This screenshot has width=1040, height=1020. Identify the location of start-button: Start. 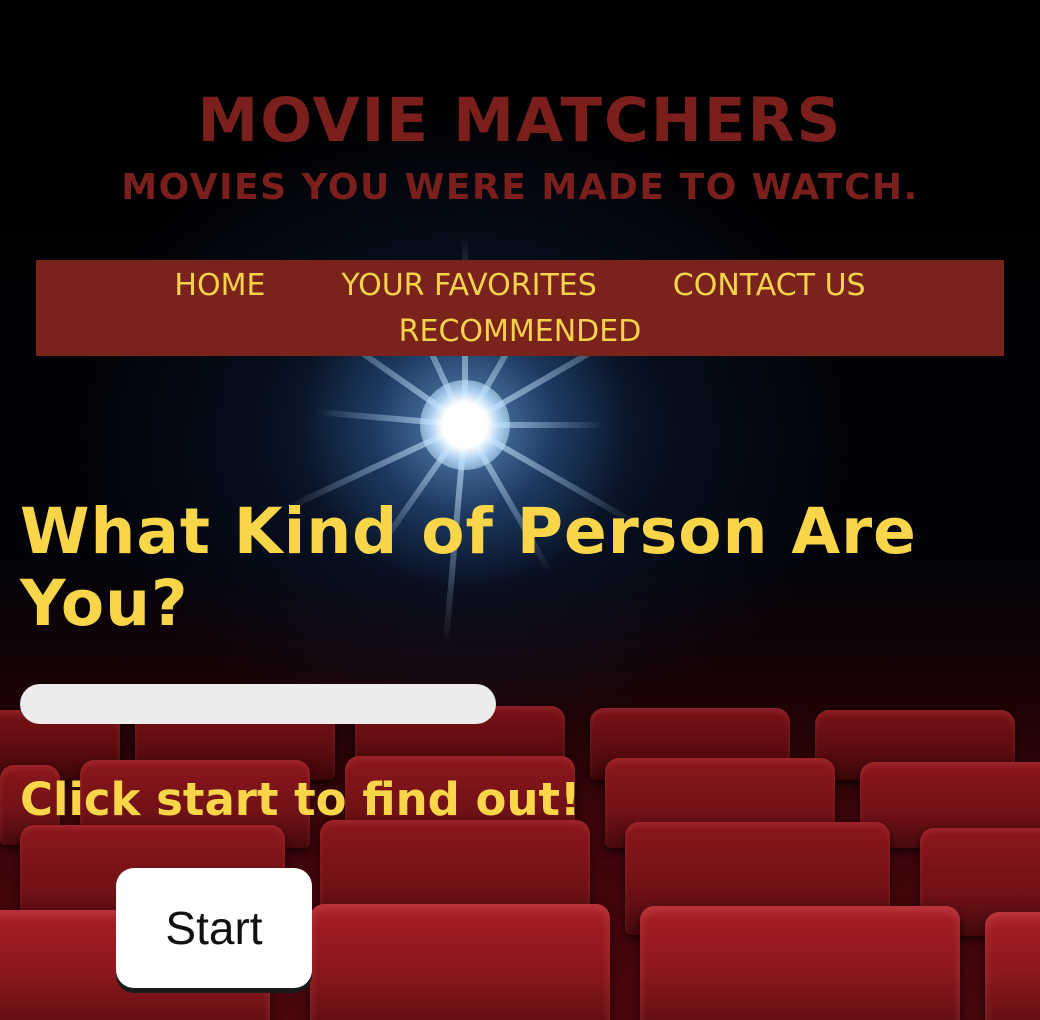
(214, 928).